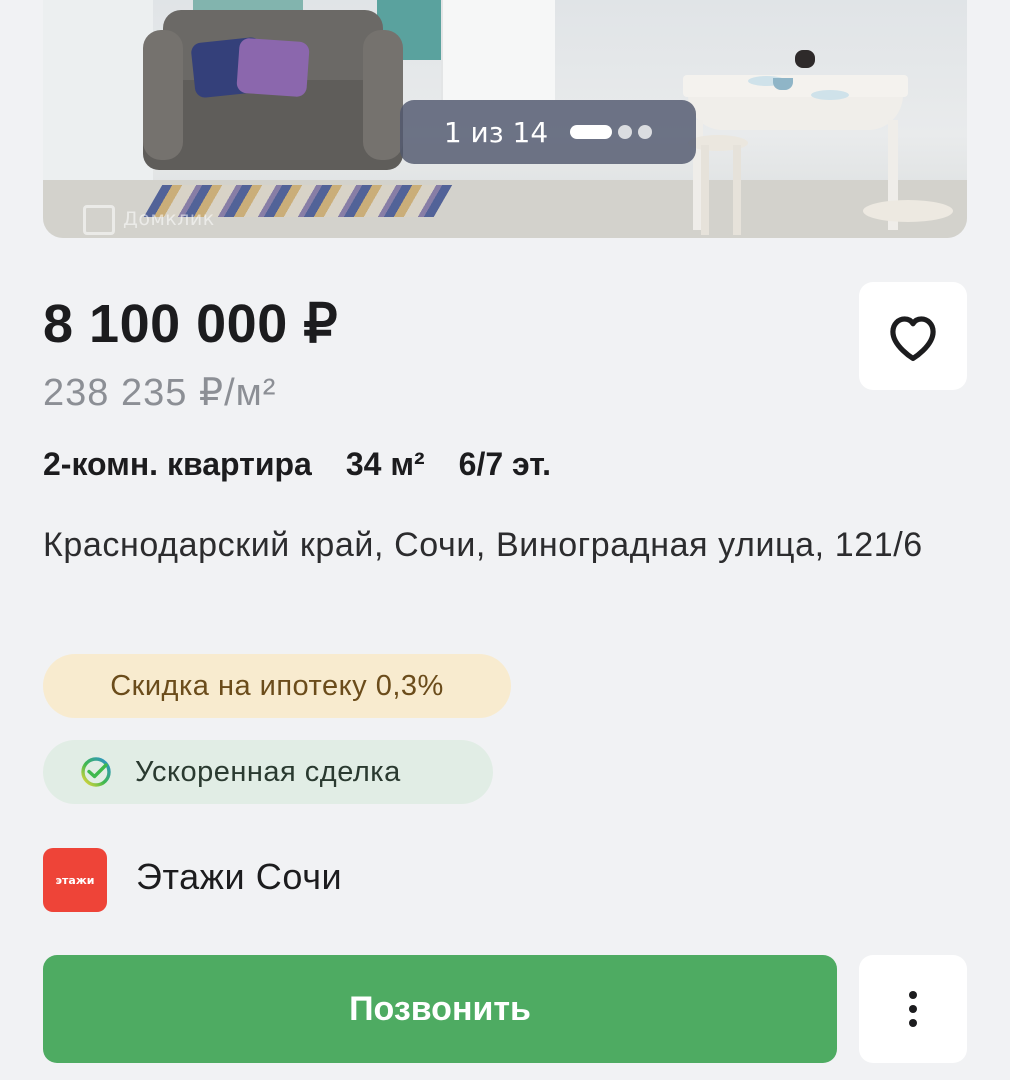  What do you see at coordinates (99, 220) in the screenshot?
I see `watermark-icon` at bounding box center [99, 220].